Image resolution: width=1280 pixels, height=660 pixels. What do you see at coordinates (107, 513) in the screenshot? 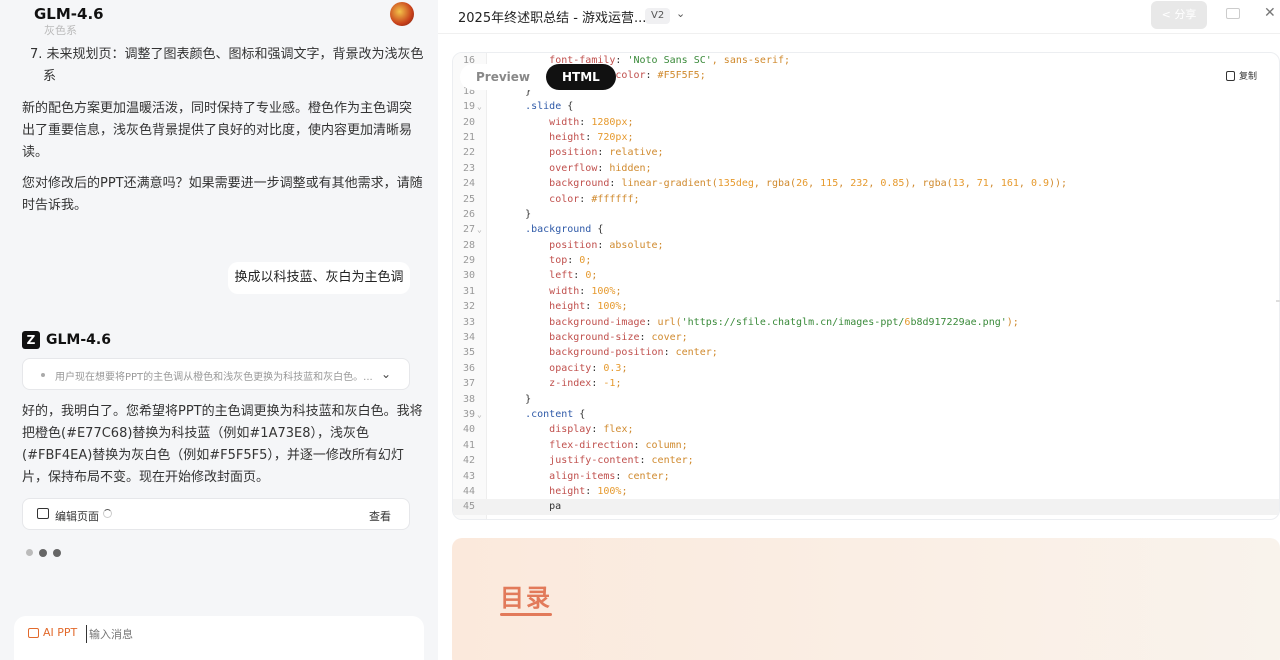
I see `loading-spinner-icon` at bounding box center [107, 513].